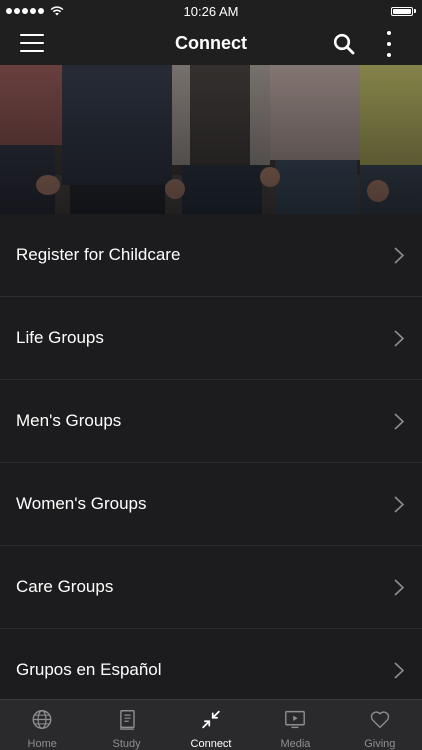  What do you see at coordinates (211, 504) in the screenshot?
I see `list-item-womens-groups: Women's Groups` at bounding box center [211, 504].